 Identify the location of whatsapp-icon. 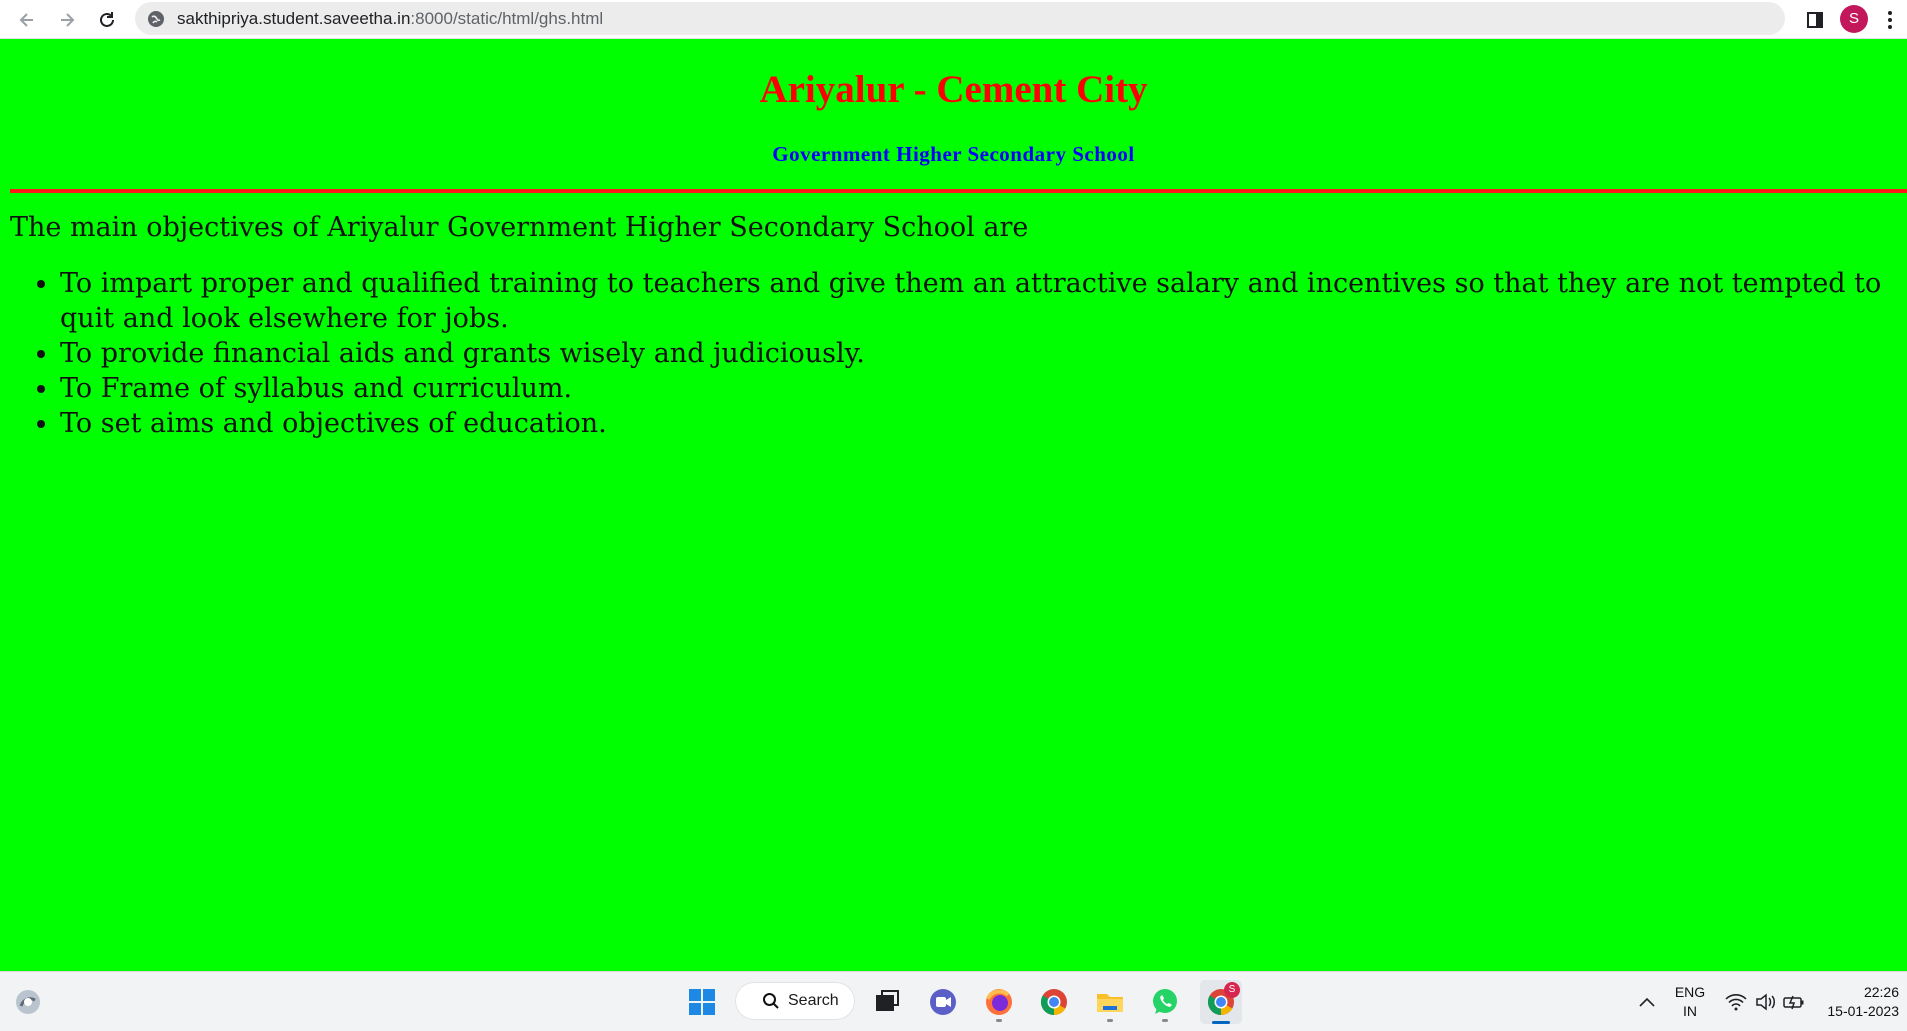
(1165, 1001).